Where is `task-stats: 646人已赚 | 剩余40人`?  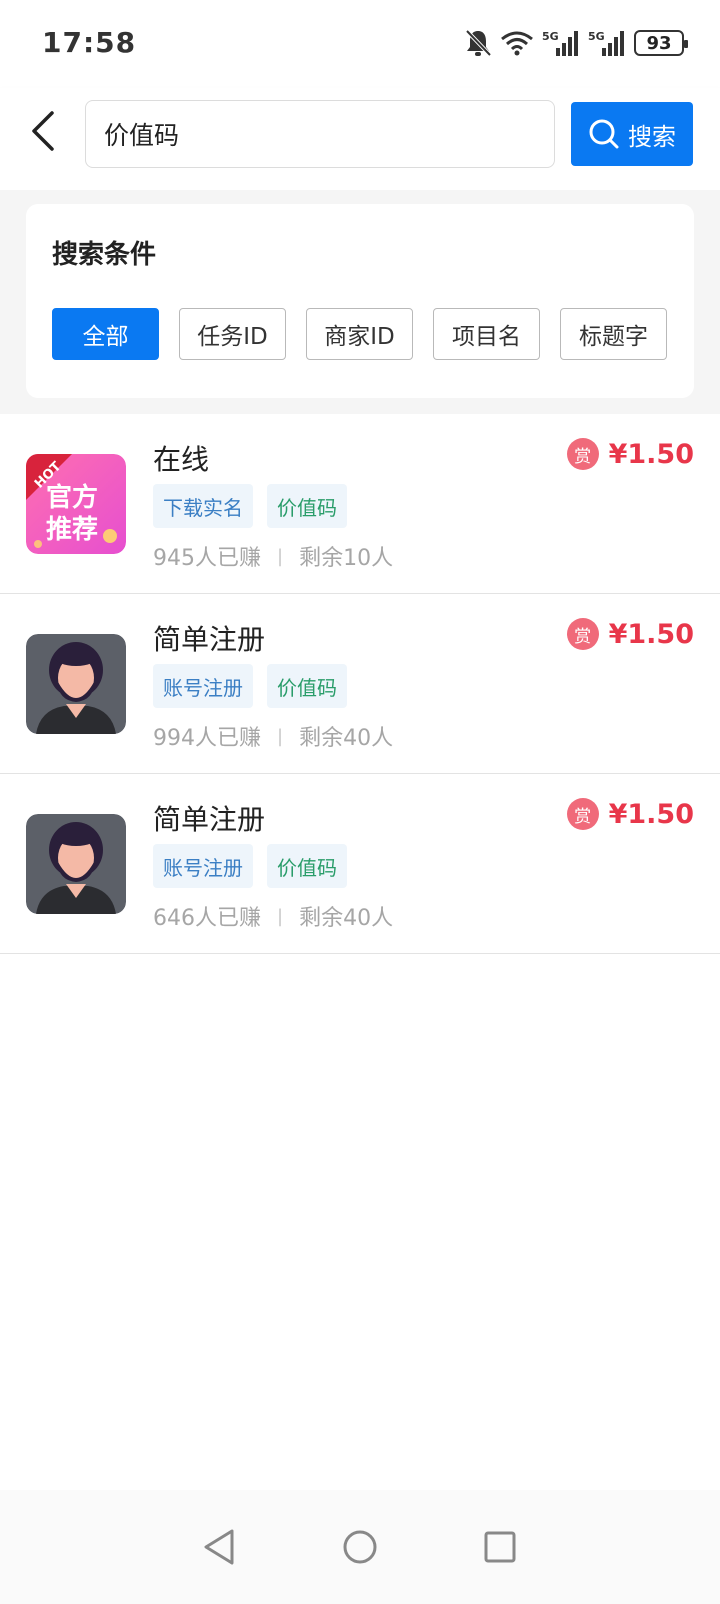 task-stats: 646人已赚 | 剩余40人 is located at coordinates (273, 916).